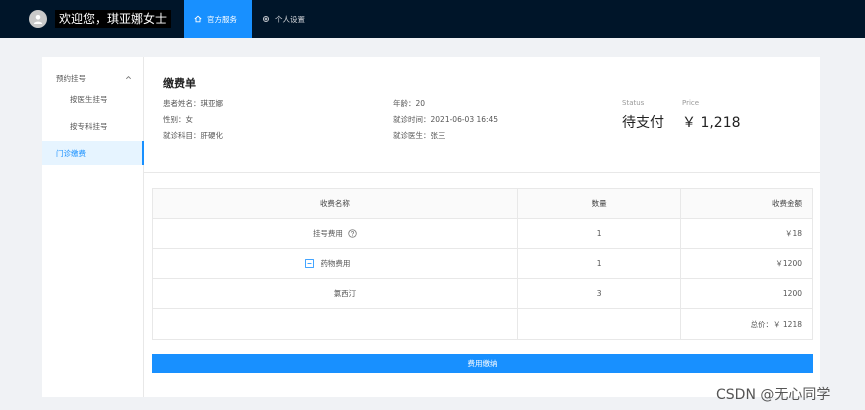 The height and width of the screenshot is (410, 865). Describe the element at coordinates (128, 78) in the screenshot. I see `chevron-up-icon` at that location.